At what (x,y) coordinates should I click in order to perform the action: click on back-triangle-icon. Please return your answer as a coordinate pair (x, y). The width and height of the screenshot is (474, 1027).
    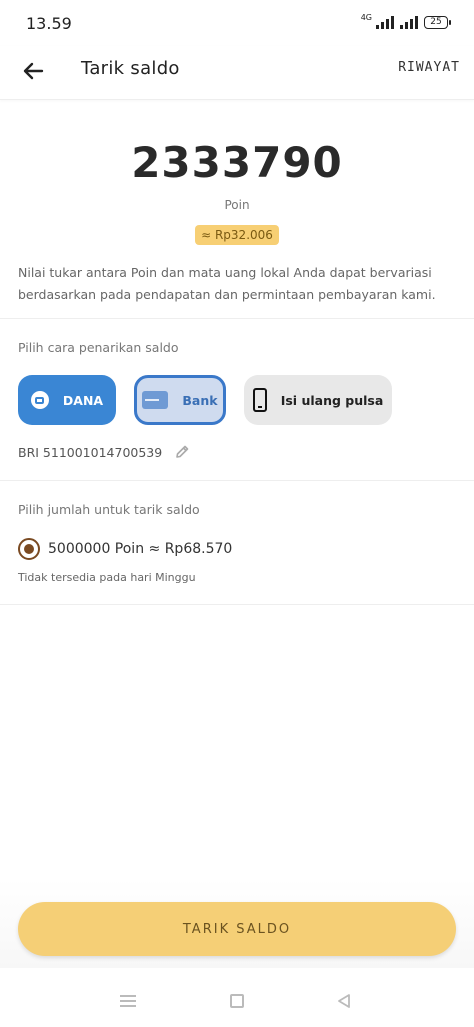
    Looking at the image, I should click on (344, 1001).